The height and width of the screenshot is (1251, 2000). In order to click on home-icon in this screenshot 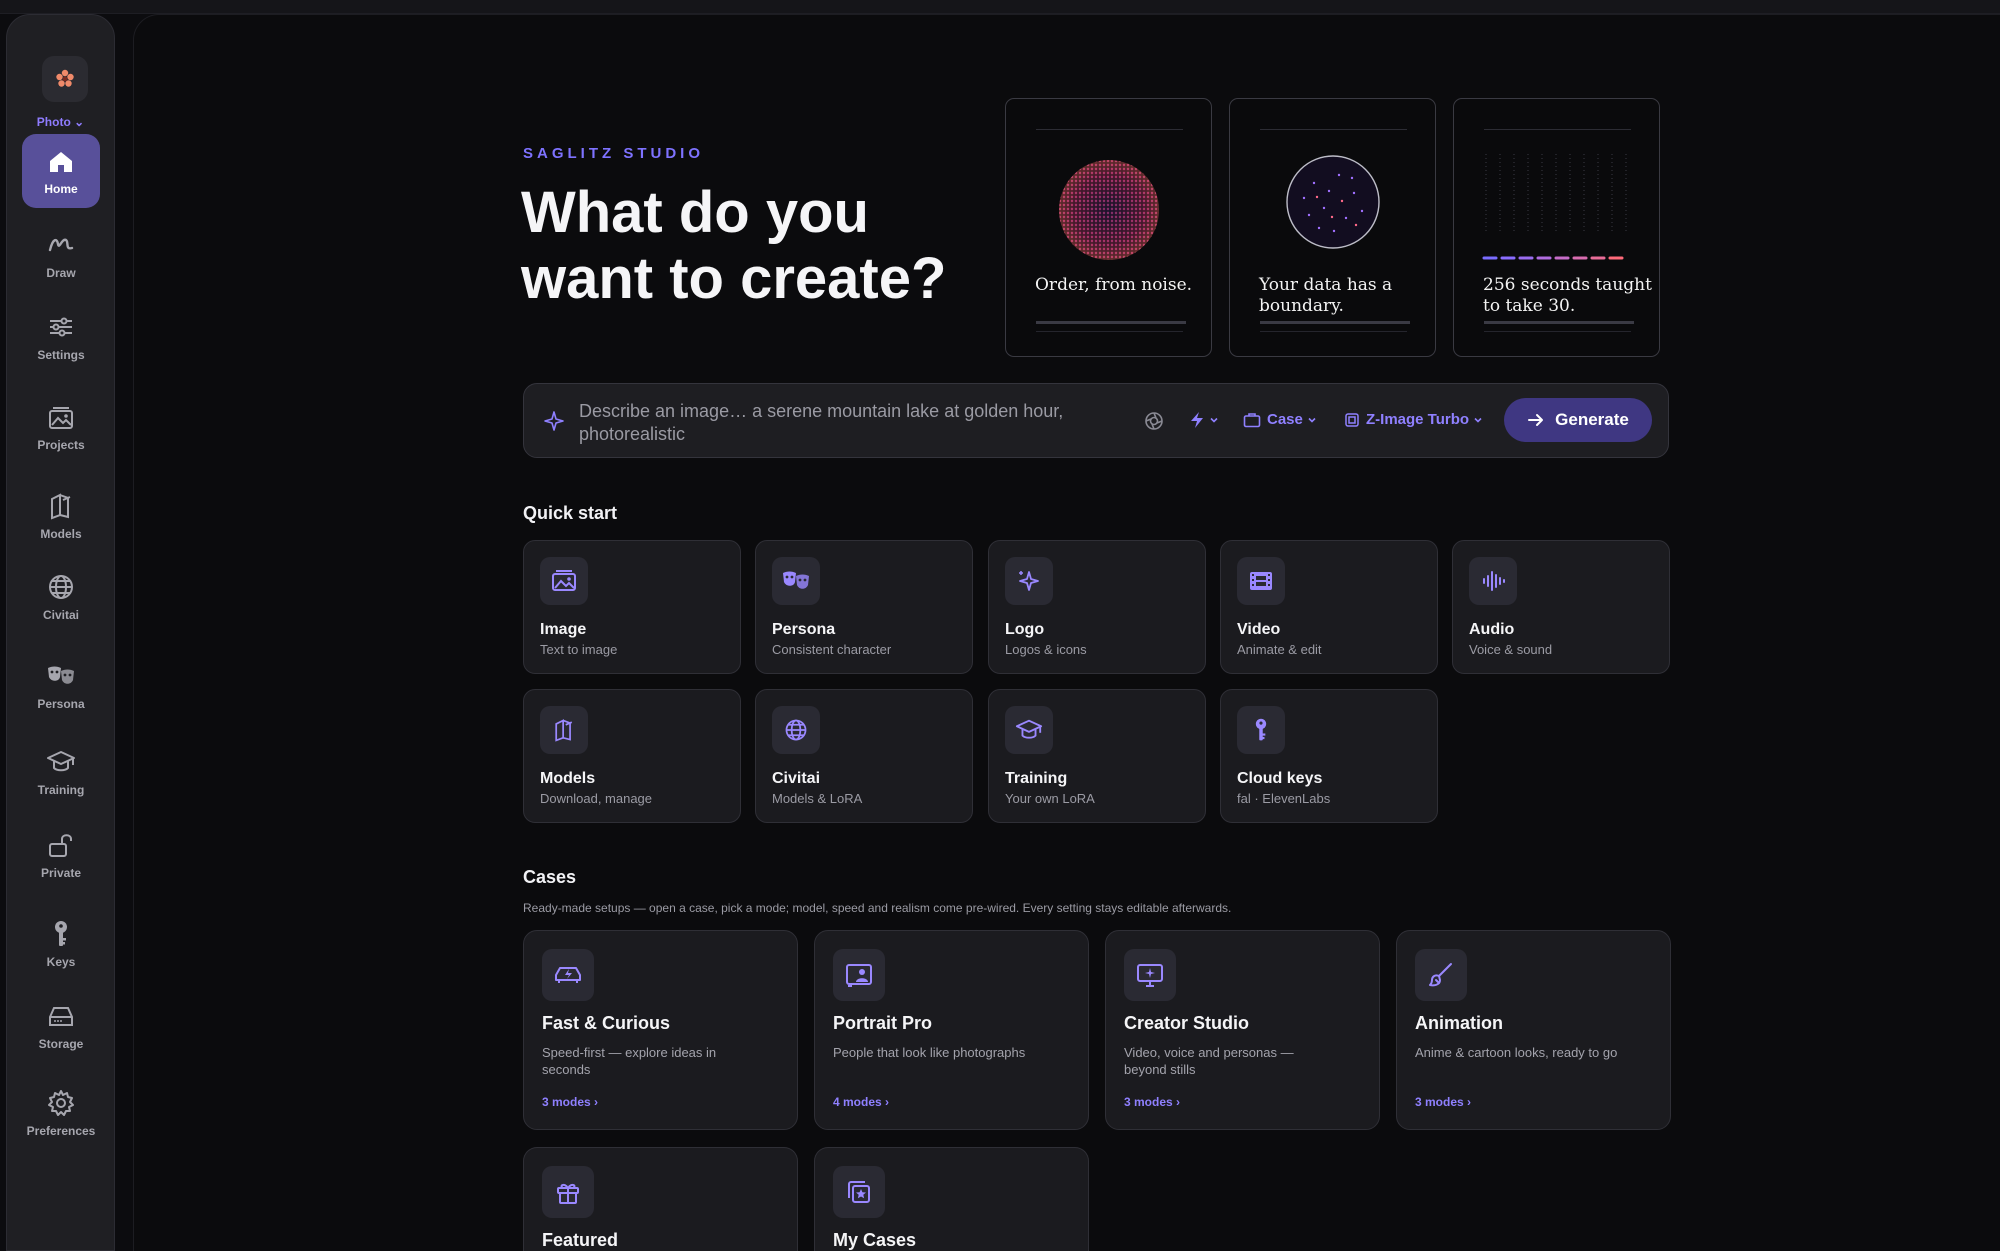, I will do `click(61, 161)`.